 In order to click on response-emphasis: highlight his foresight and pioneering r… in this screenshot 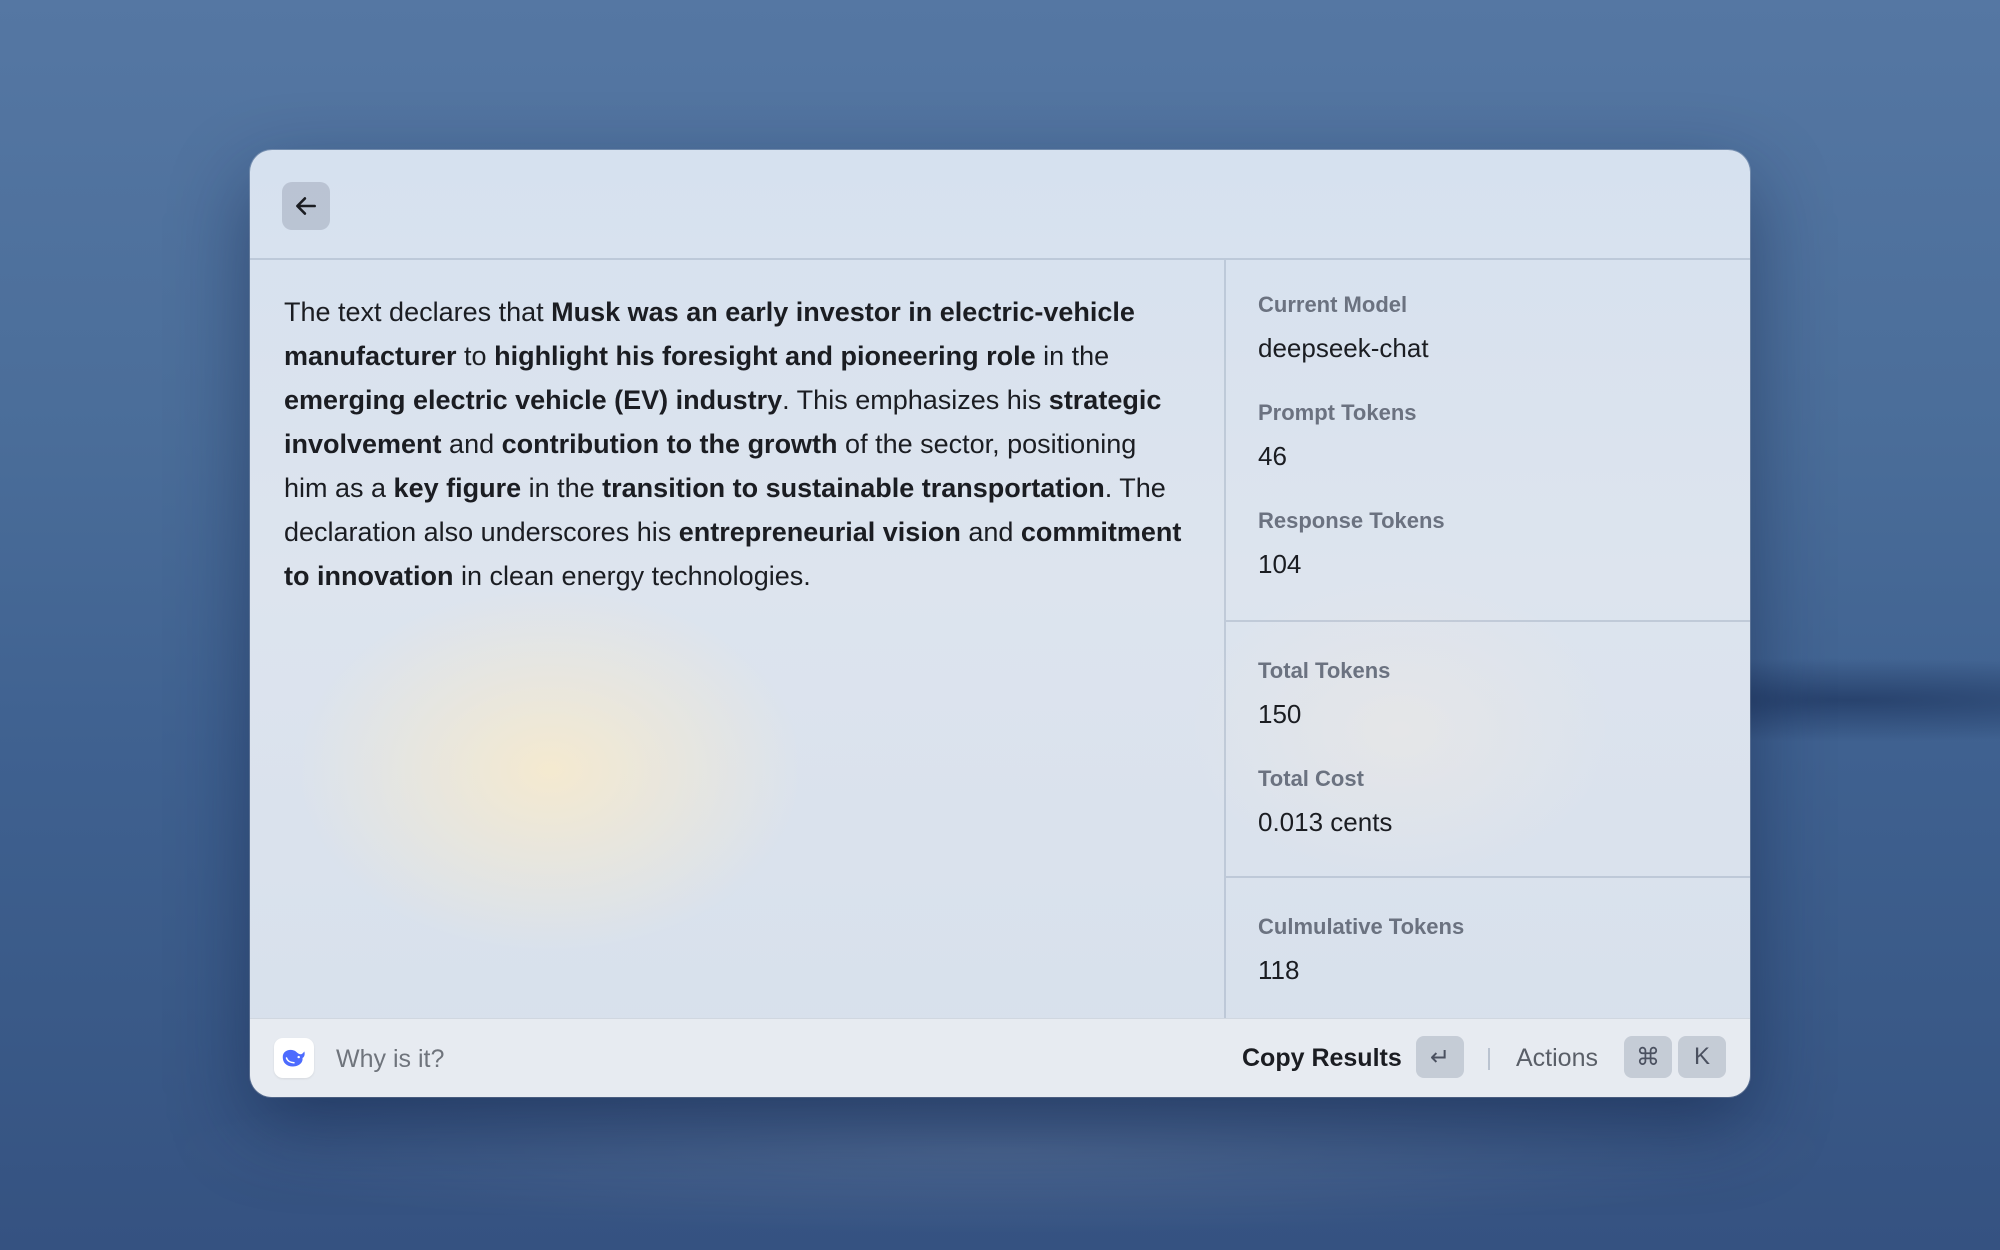, I will do `click(765, 356)`.